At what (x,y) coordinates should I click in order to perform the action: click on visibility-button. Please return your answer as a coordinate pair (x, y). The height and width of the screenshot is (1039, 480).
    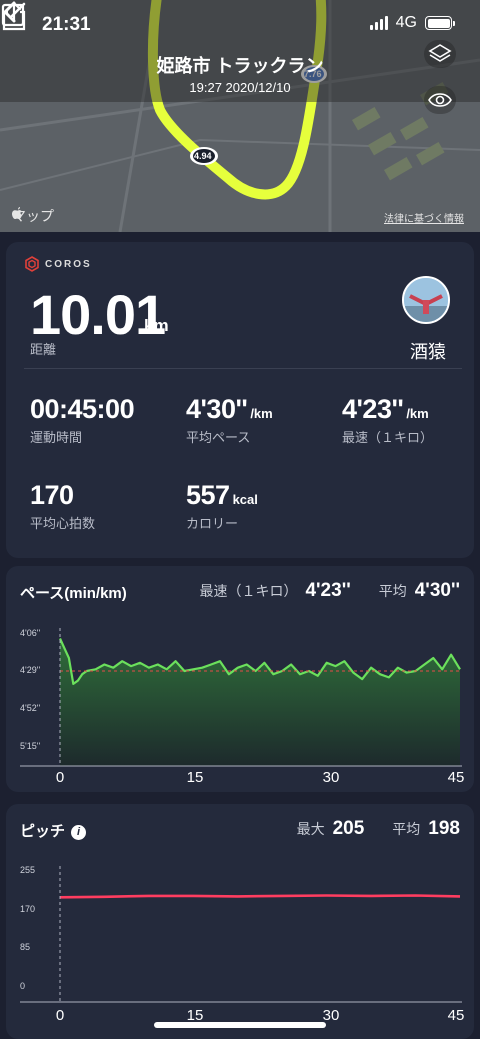
    Looking at the image, I should click on (440, 100).